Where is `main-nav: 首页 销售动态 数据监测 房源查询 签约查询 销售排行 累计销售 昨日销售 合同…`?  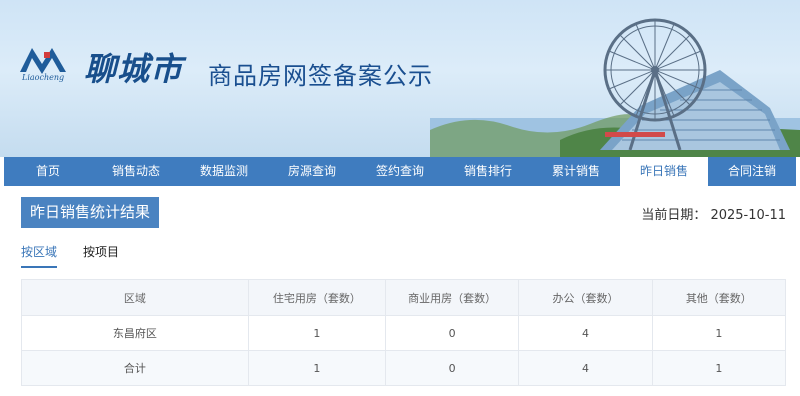
main-nav: 首页 销售动态 数据监测 房源查询 签约查询 销售排行 累计销售 昨日销售 合同… is located at coordinates (400, 171).